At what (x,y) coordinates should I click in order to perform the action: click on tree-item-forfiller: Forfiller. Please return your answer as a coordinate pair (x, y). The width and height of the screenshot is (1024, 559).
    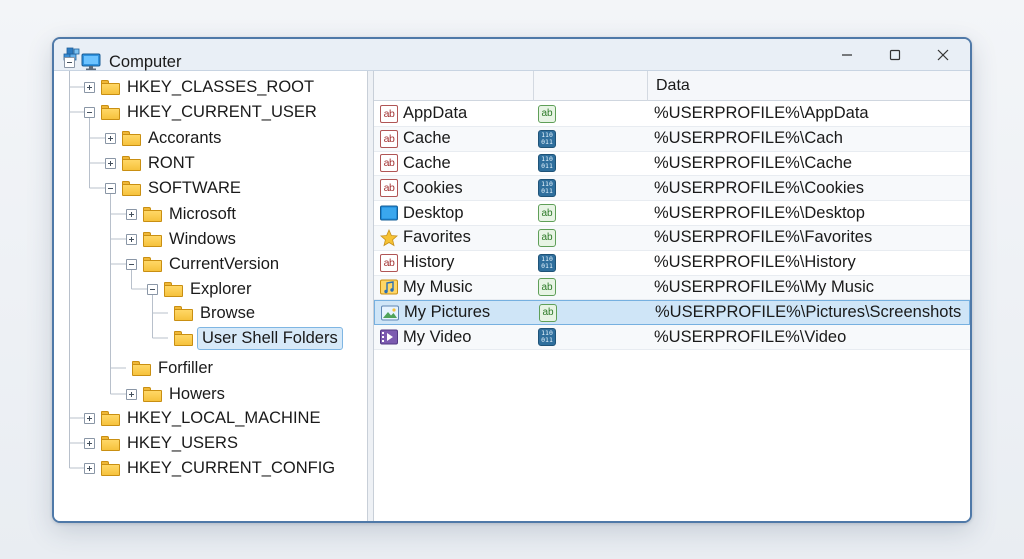
    Looking at the image, I should click on (171, 368).